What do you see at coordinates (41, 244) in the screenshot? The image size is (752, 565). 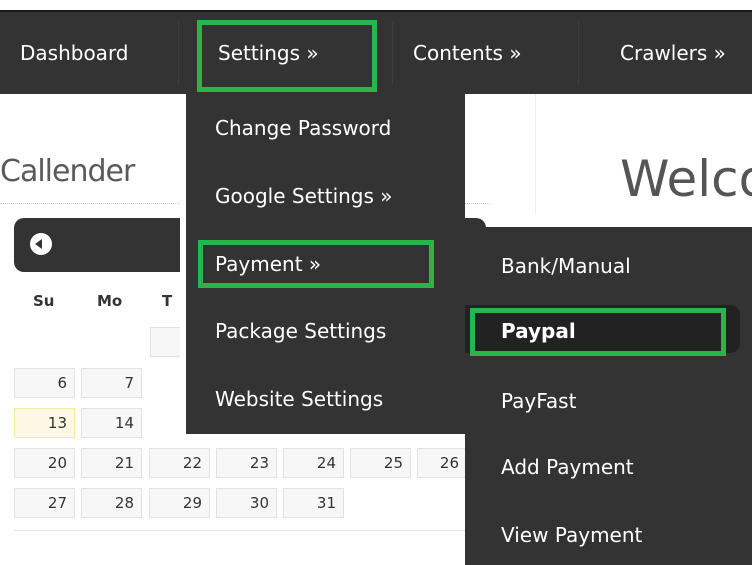 I see `prev-month-icon` at bounding box center [41, 244].